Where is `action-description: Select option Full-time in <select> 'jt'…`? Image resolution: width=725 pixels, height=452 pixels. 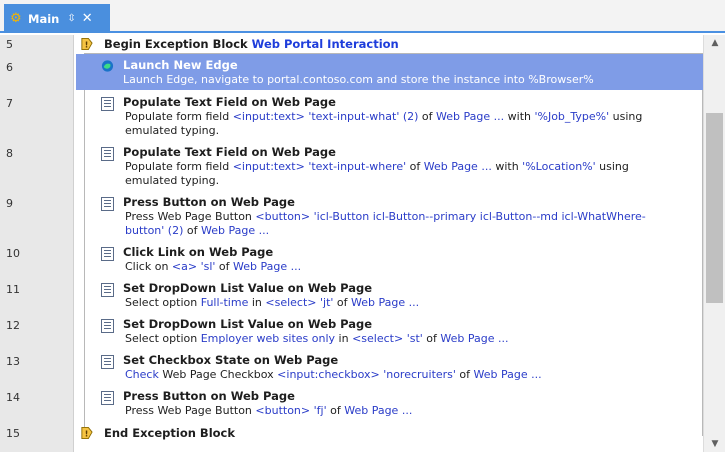 action-description: Select option Full-time in <select> 'jt'… is located at coordinates (272, 302).